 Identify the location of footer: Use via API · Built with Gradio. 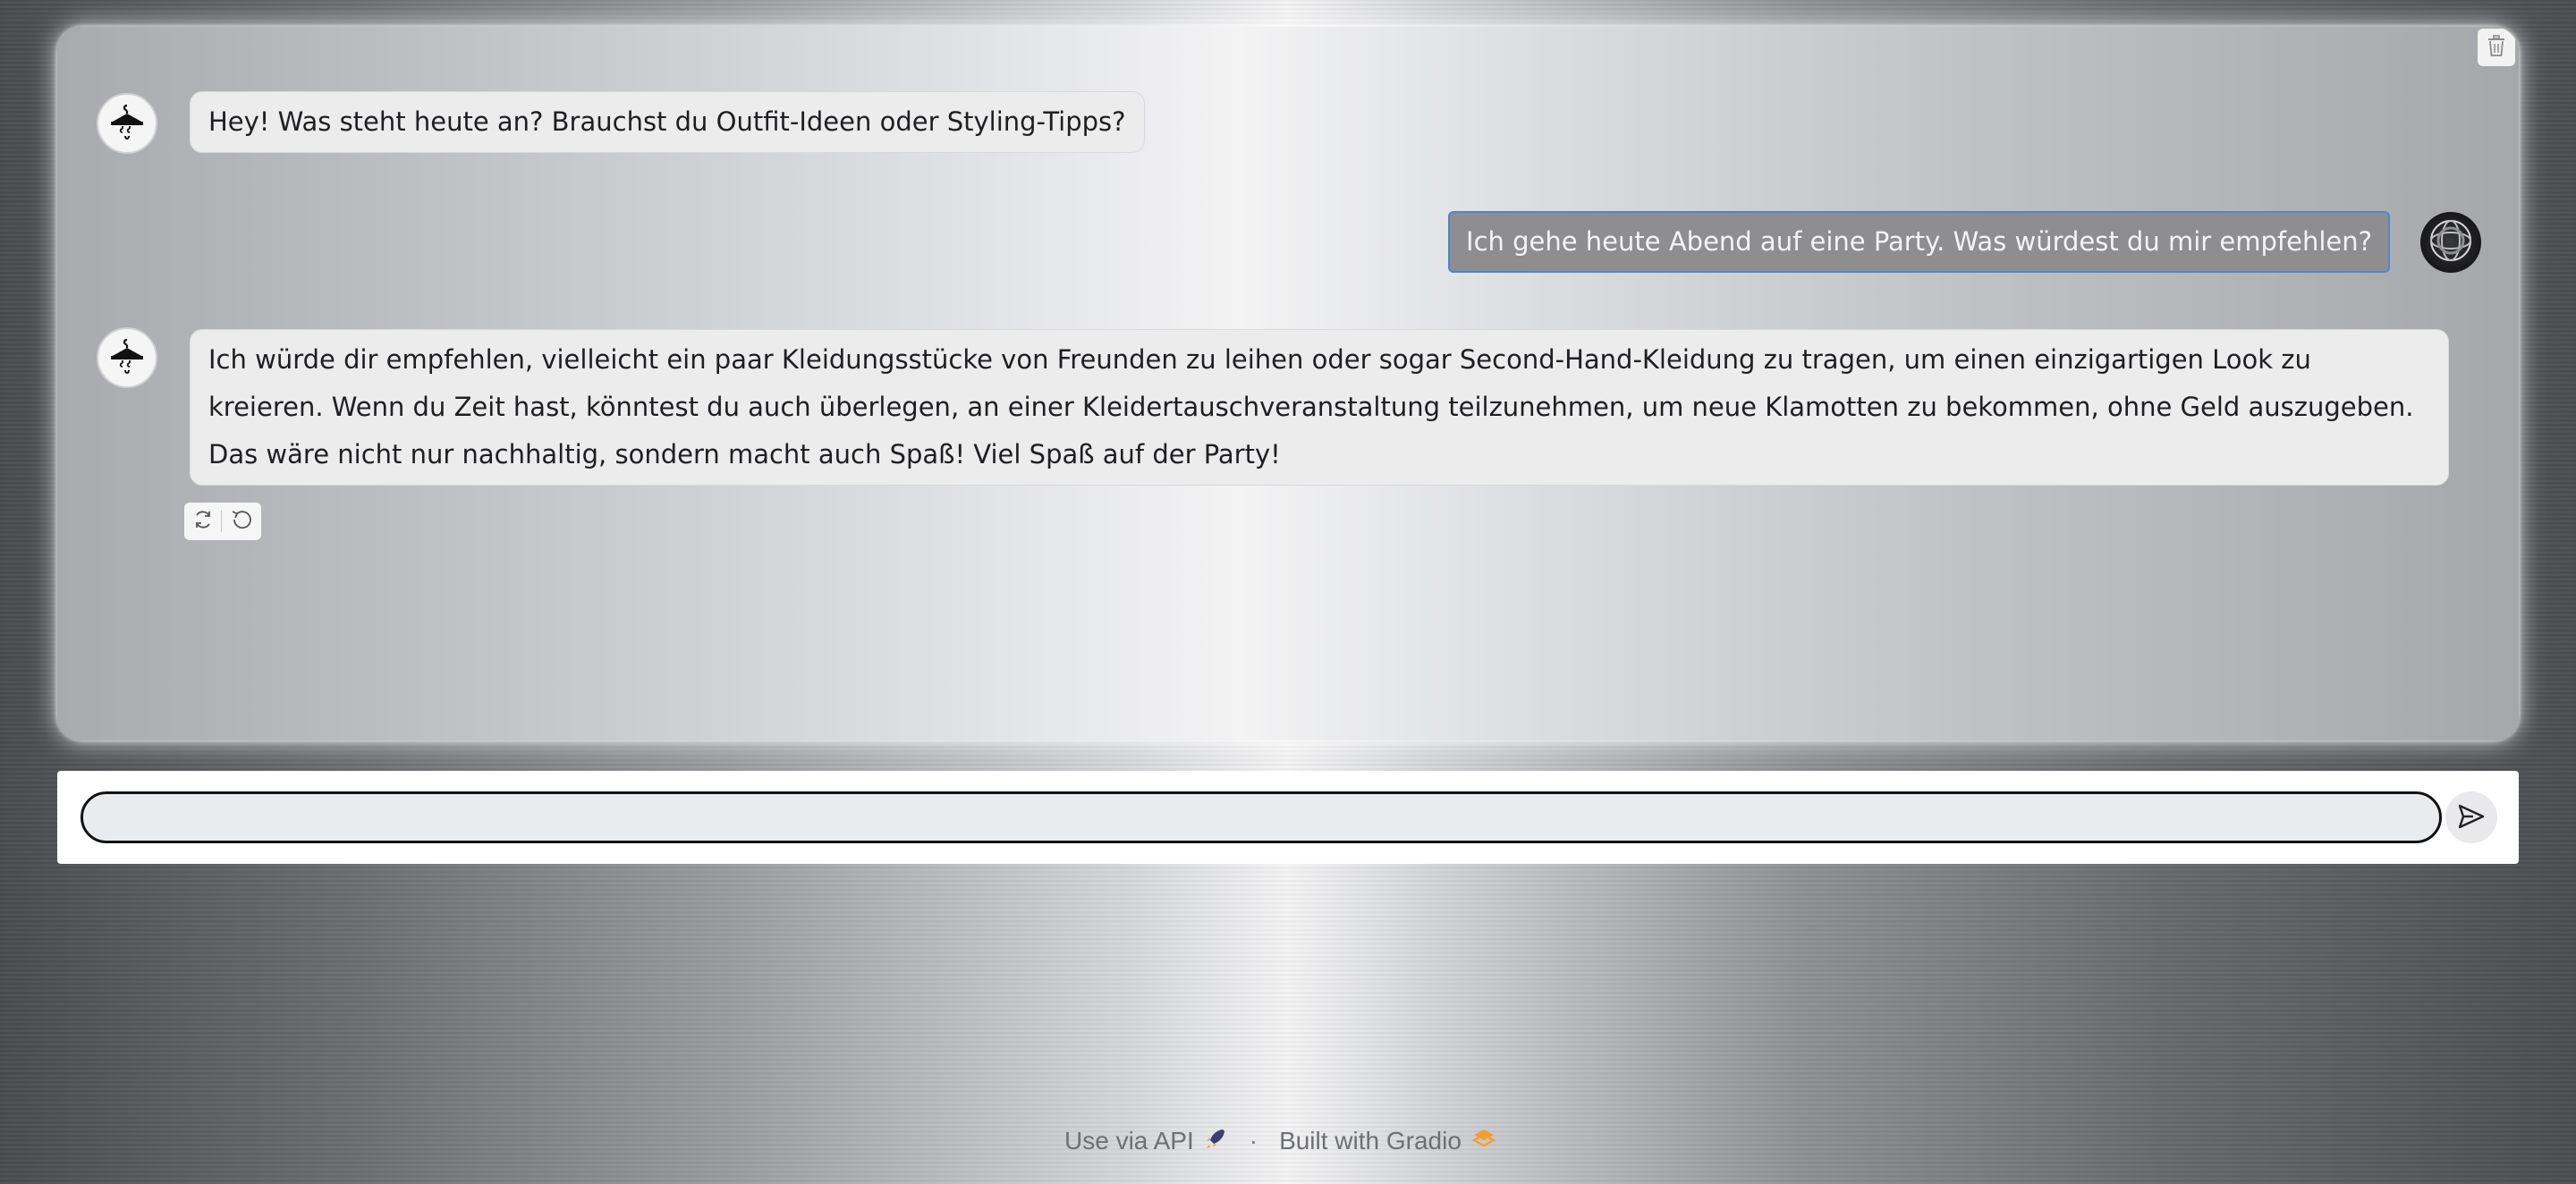
(1280, 1141).